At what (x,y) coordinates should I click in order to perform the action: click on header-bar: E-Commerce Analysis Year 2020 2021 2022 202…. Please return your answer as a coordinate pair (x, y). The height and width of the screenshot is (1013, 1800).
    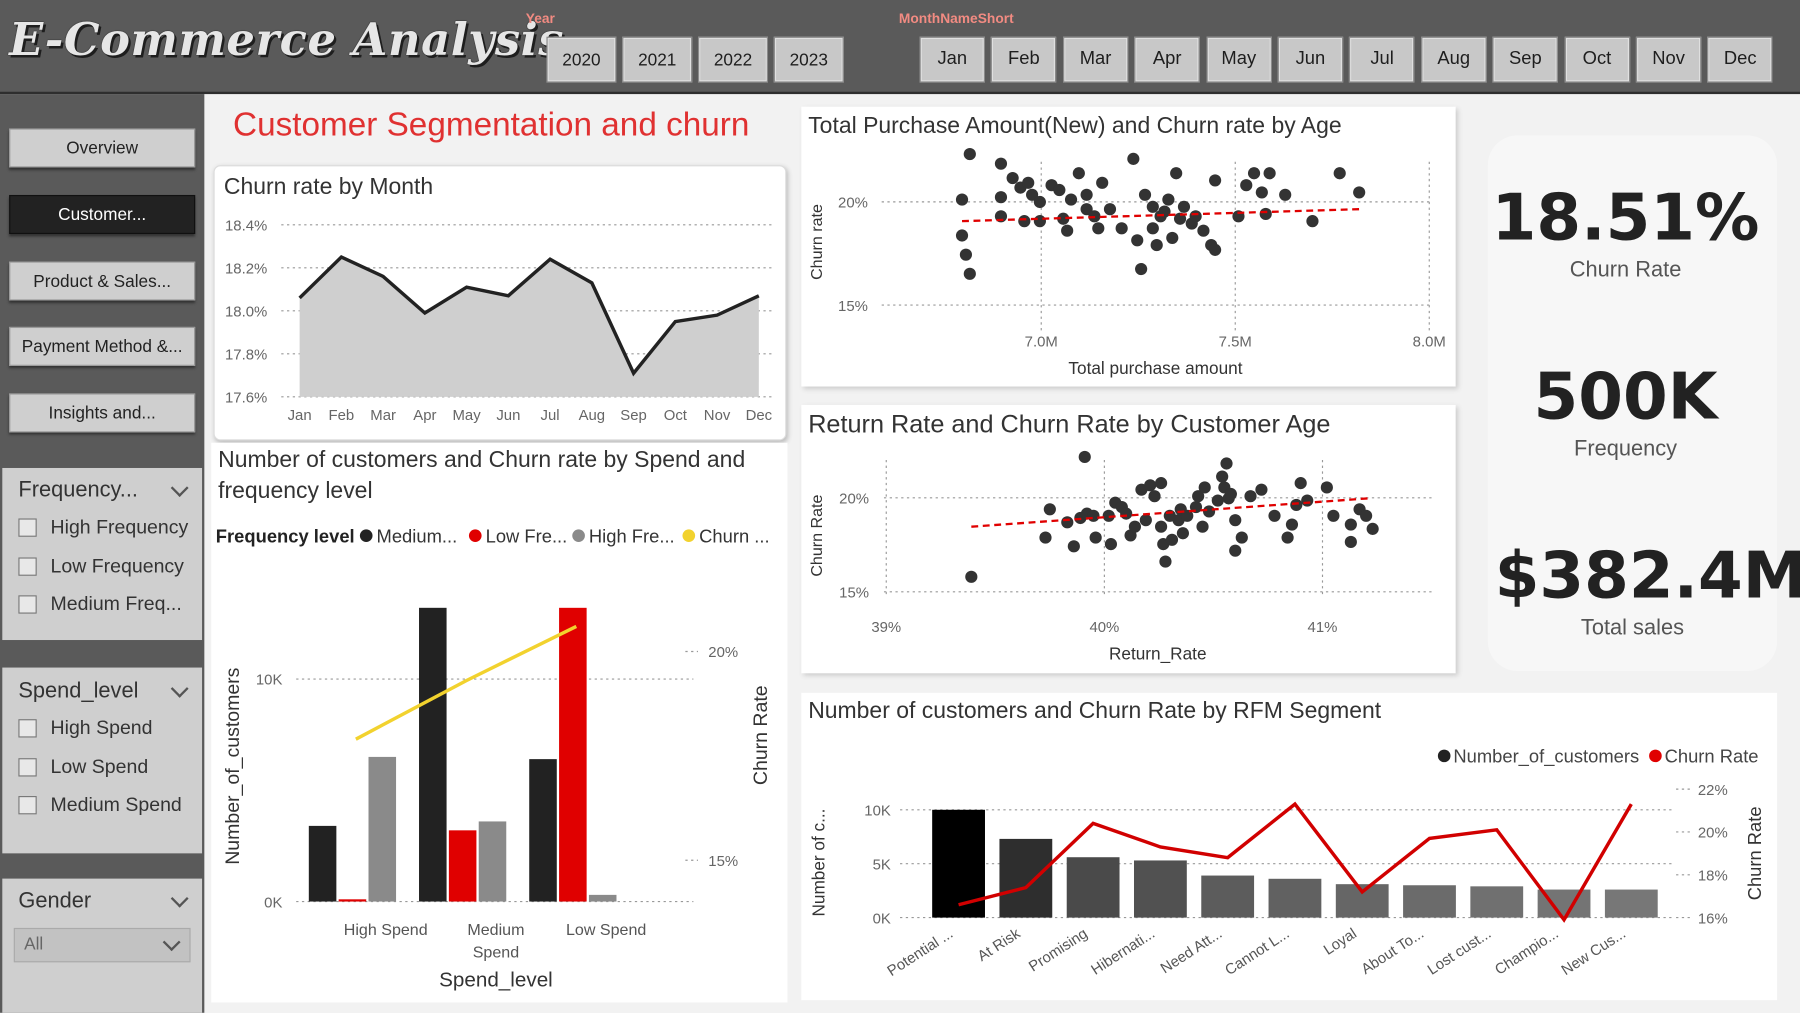
    Looking at the image, I should click on (900, 47).